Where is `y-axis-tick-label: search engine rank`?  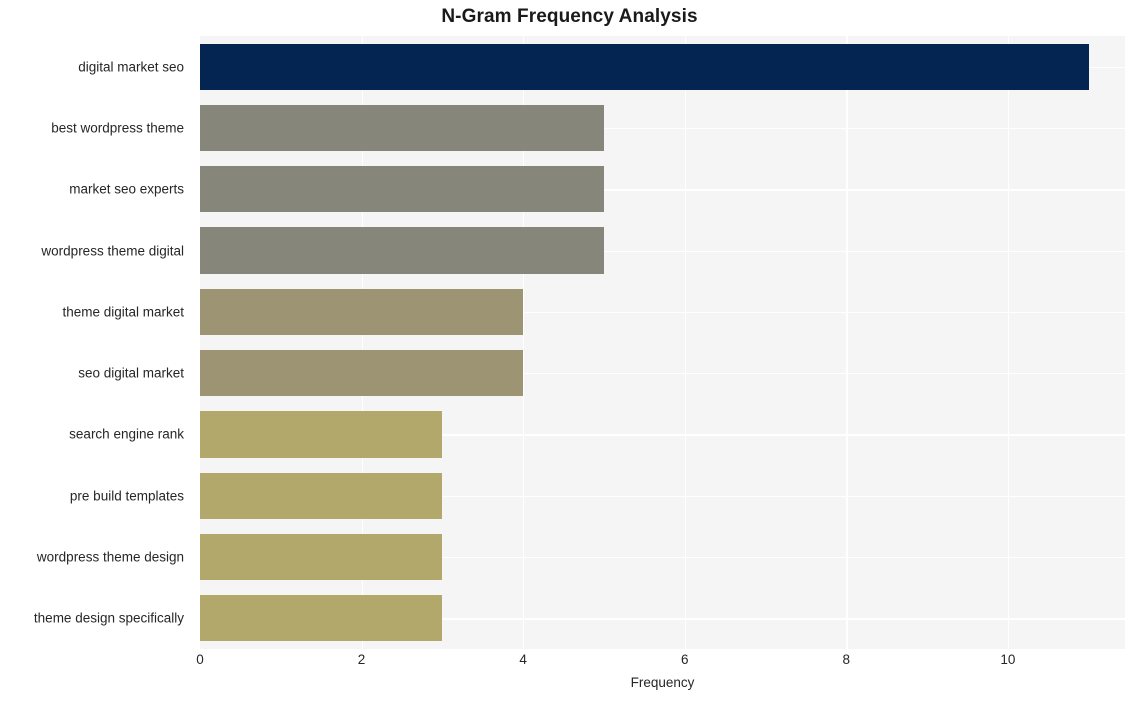 y-axis-tick-label: search engine rank is located at coordinates (126, 434).